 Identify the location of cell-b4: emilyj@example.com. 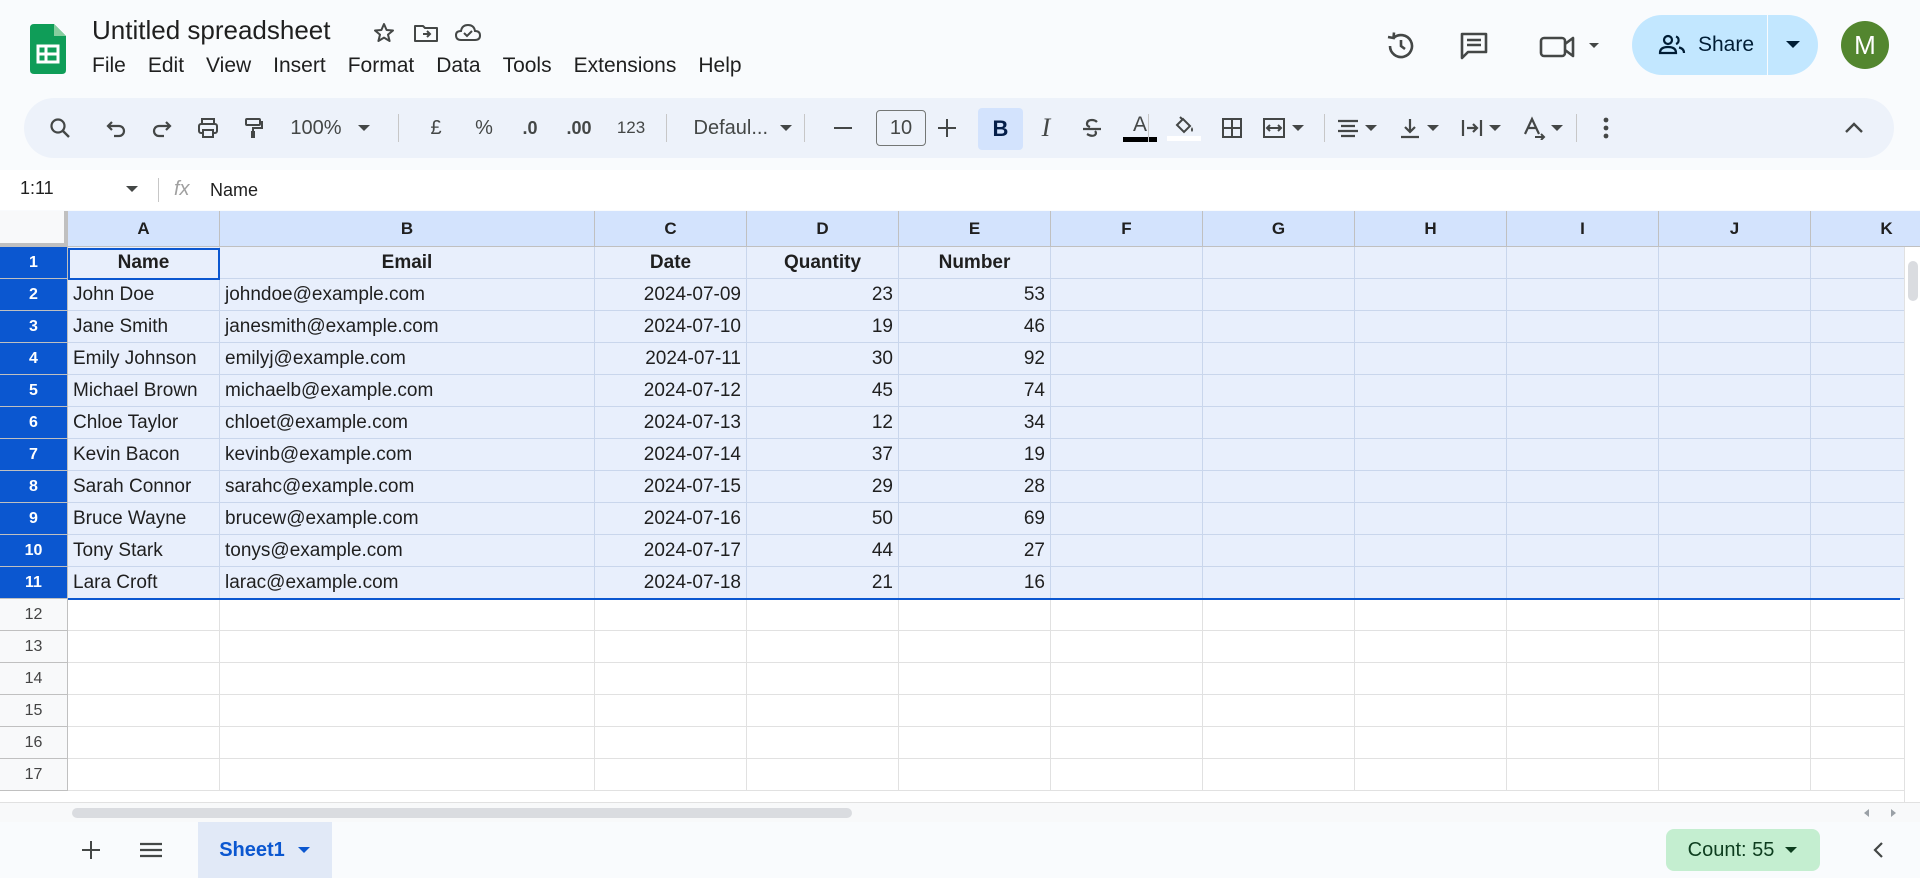
(407, 359).